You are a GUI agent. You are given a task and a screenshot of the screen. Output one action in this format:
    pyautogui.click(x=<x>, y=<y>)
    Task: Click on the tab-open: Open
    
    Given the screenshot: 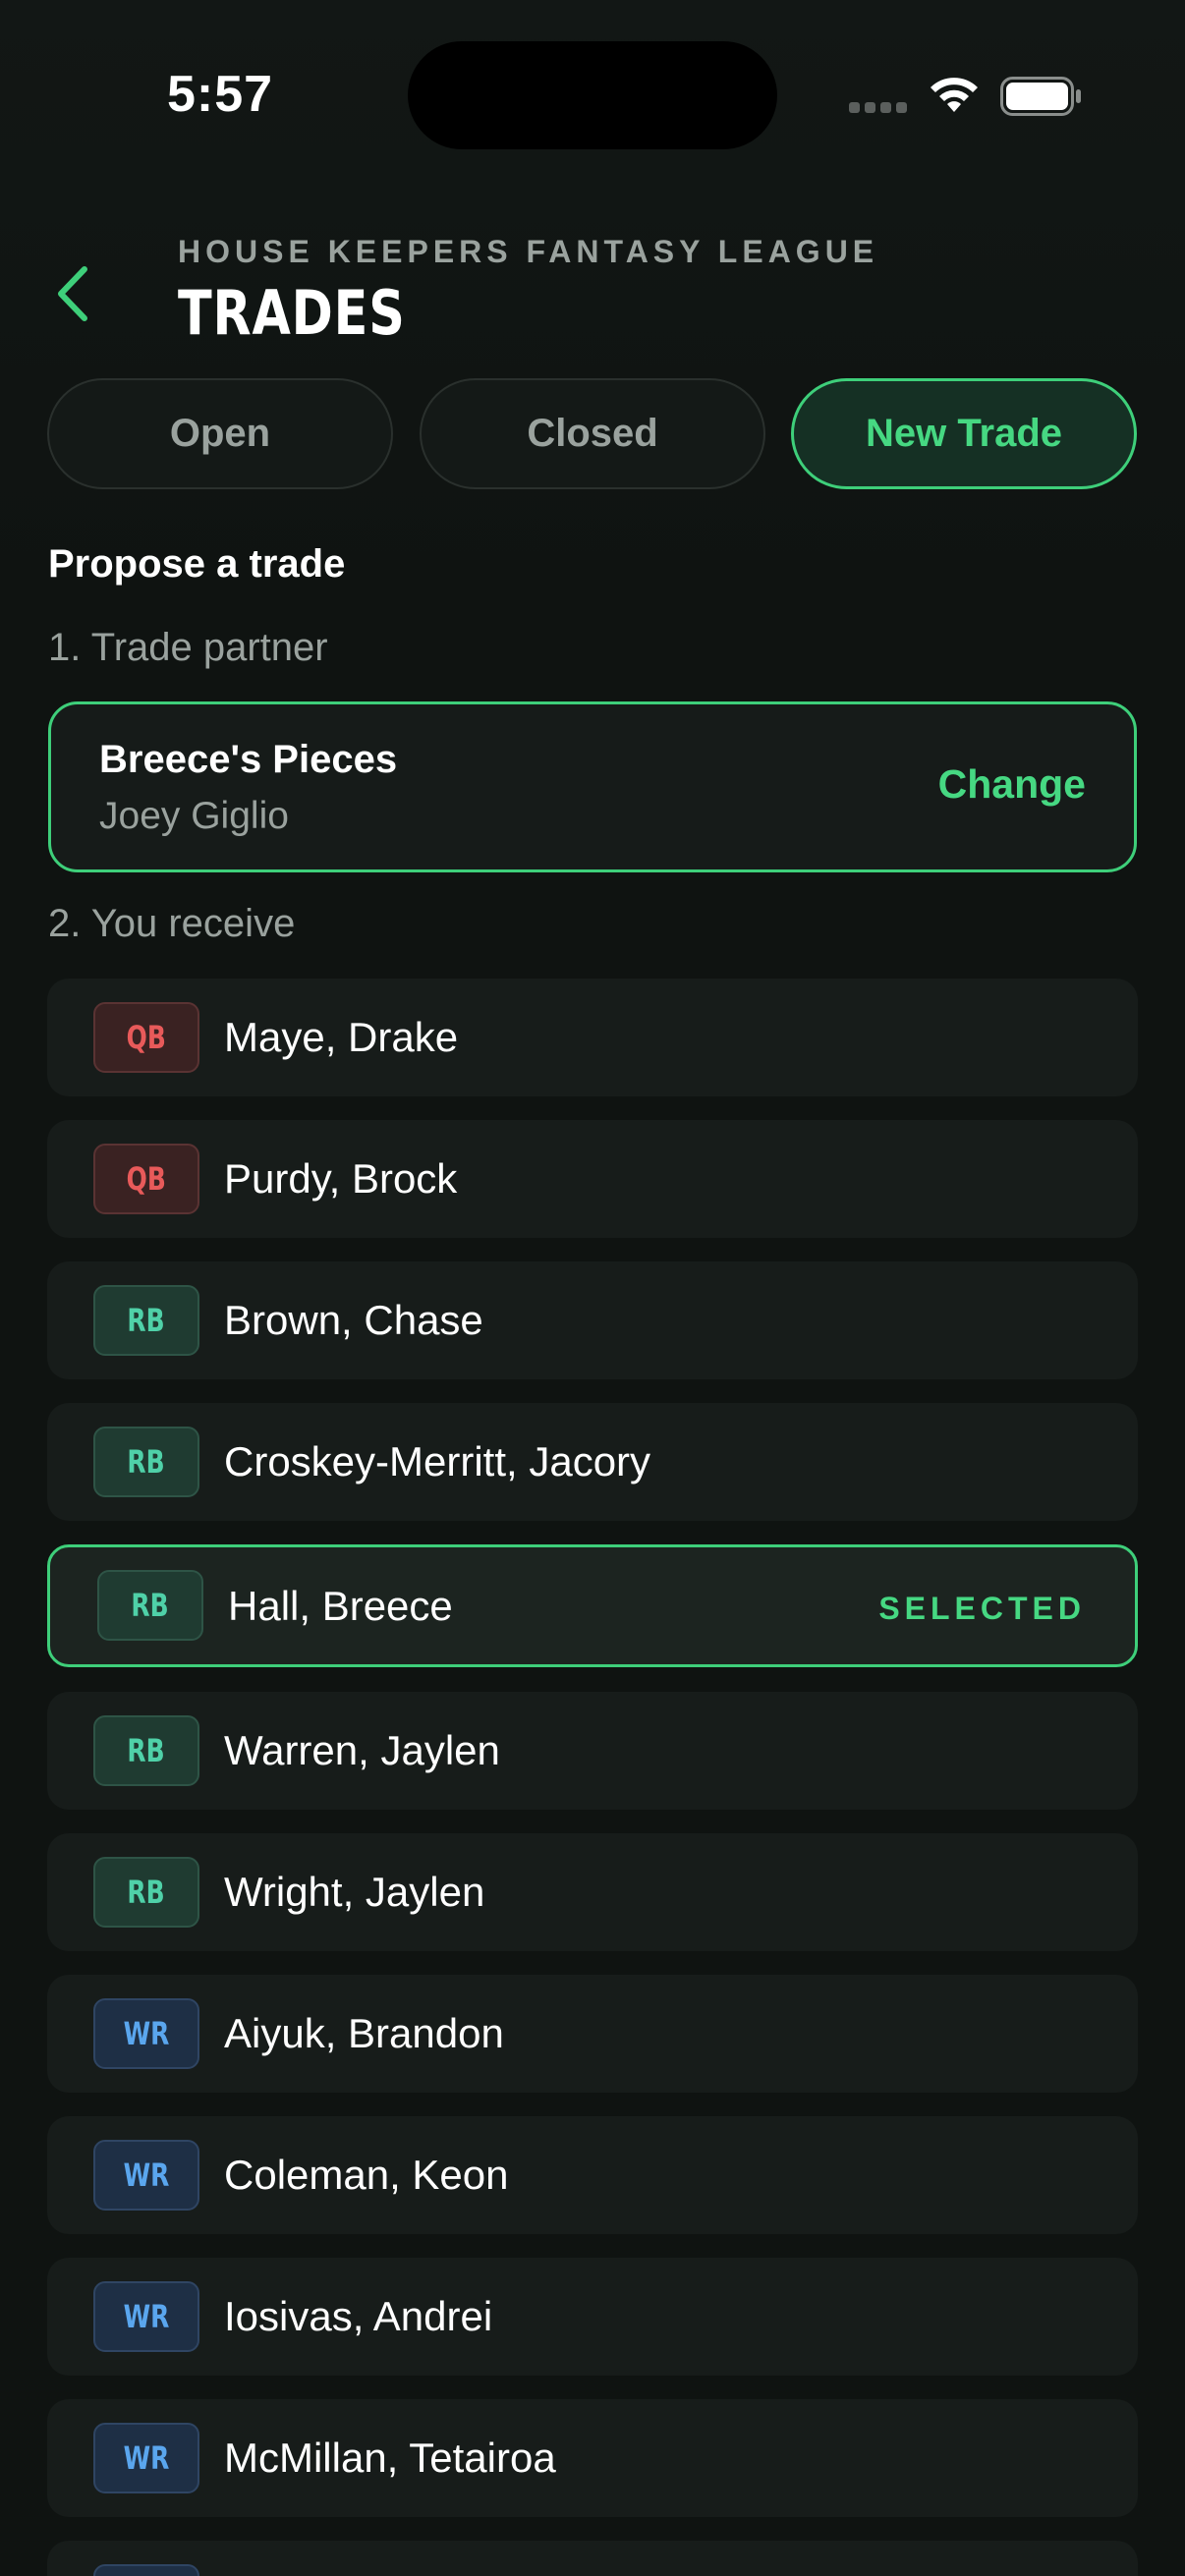 What is the action you would take?
    pyautogui.click(x=220, y=433)
    